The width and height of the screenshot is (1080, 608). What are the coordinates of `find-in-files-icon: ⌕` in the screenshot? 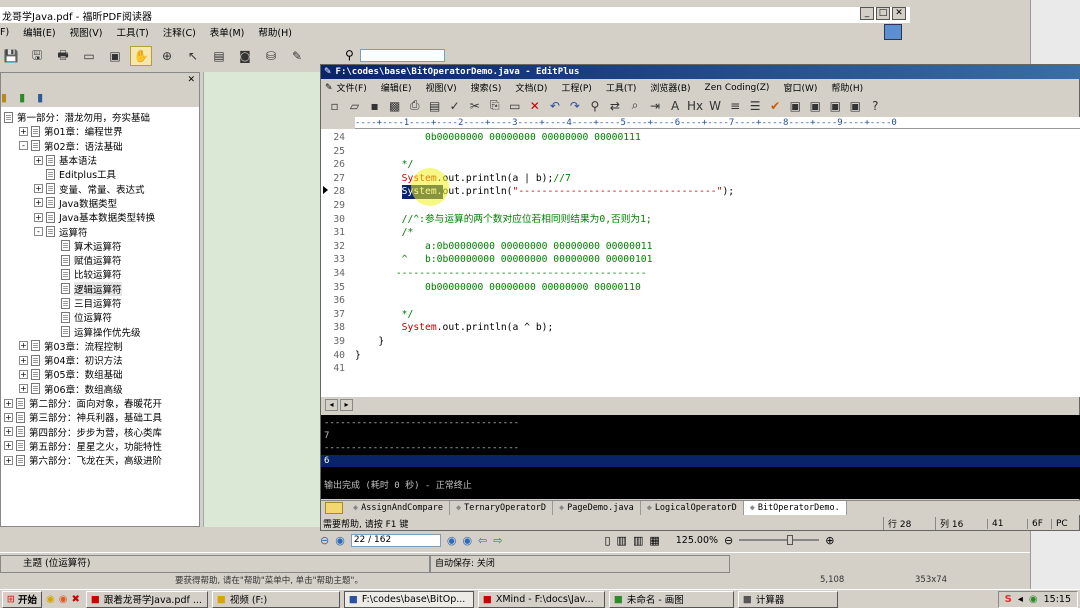 It's located at (634, 106).